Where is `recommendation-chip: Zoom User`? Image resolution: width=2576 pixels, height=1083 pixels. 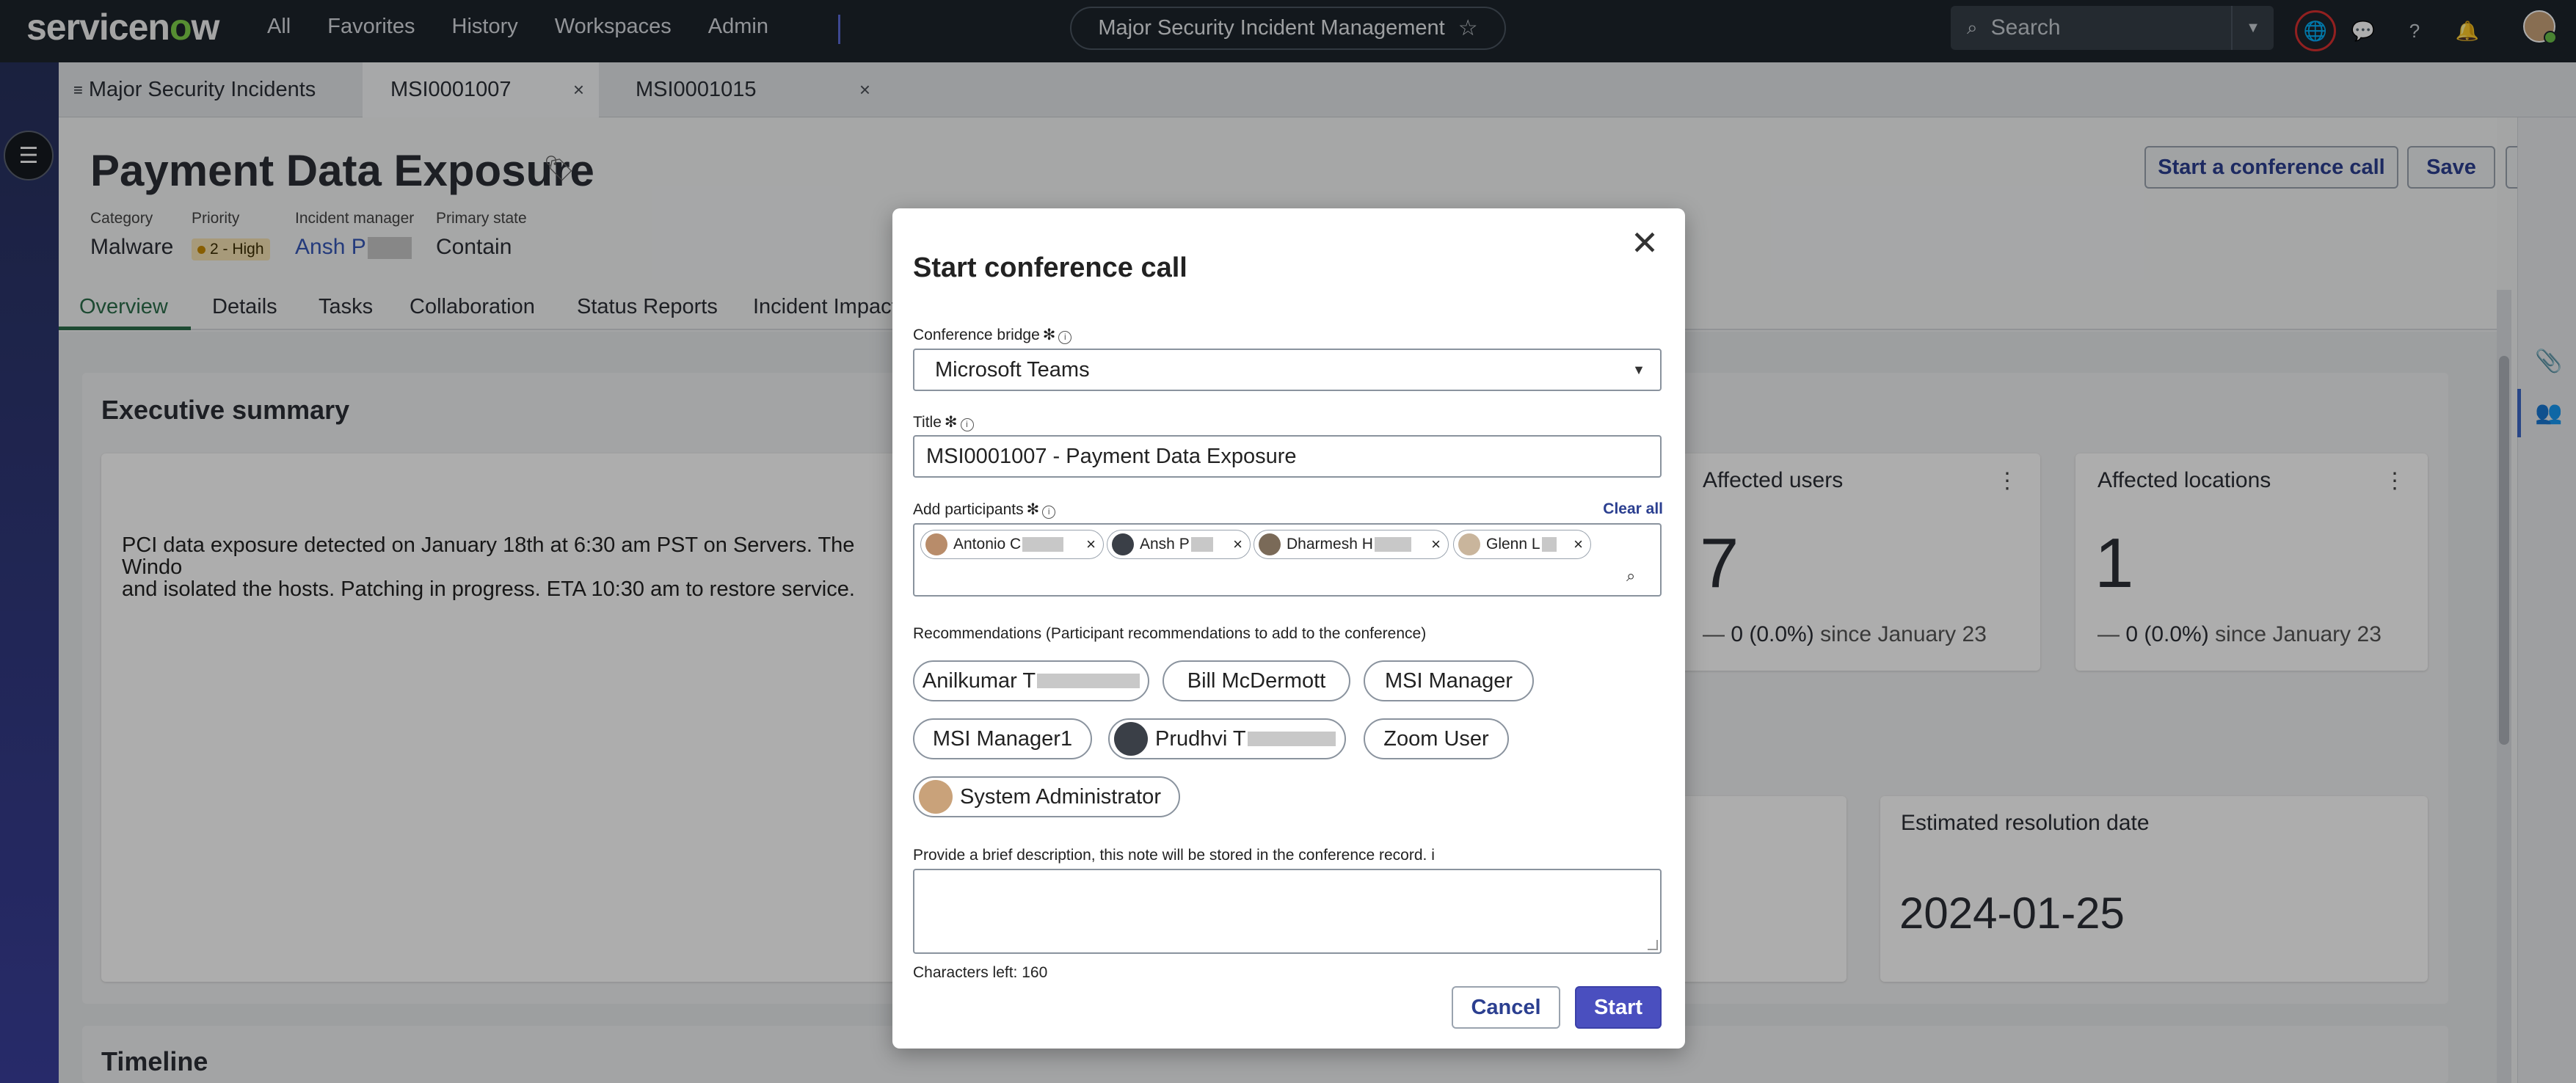
recommendation-chip: Zoom User is located at coordinates (1436, 739).